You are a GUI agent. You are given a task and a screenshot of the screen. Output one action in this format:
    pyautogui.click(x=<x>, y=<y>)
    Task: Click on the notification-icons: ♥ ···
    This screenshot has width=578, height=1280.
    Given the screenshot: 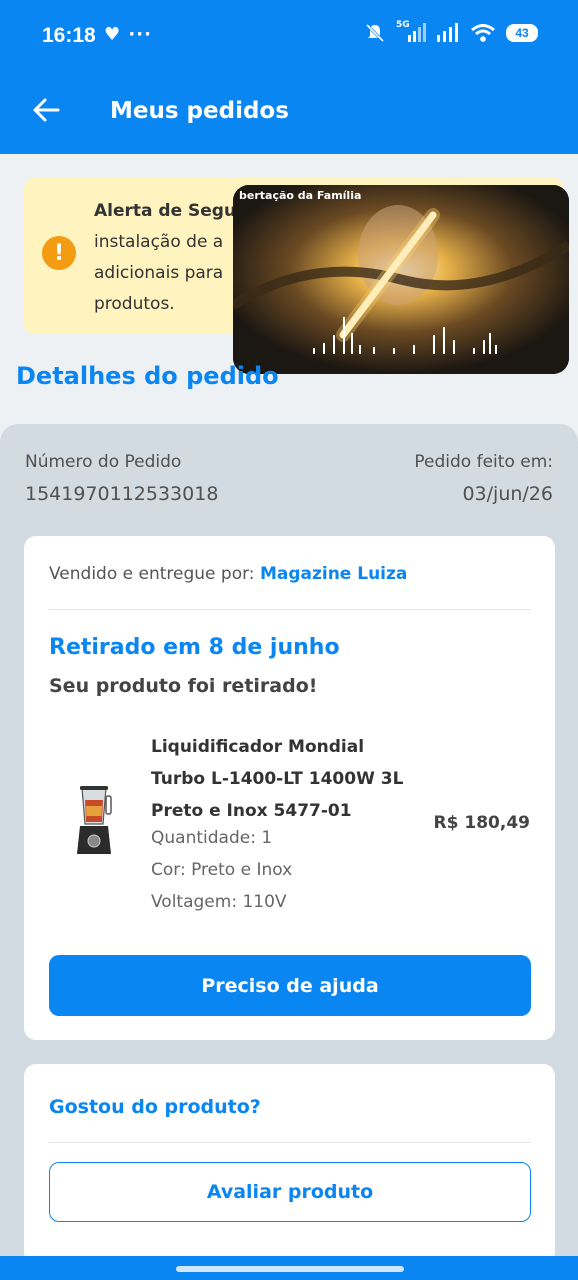 What is the action you would take?
    pyautogui.click(x=128, y=34)
    